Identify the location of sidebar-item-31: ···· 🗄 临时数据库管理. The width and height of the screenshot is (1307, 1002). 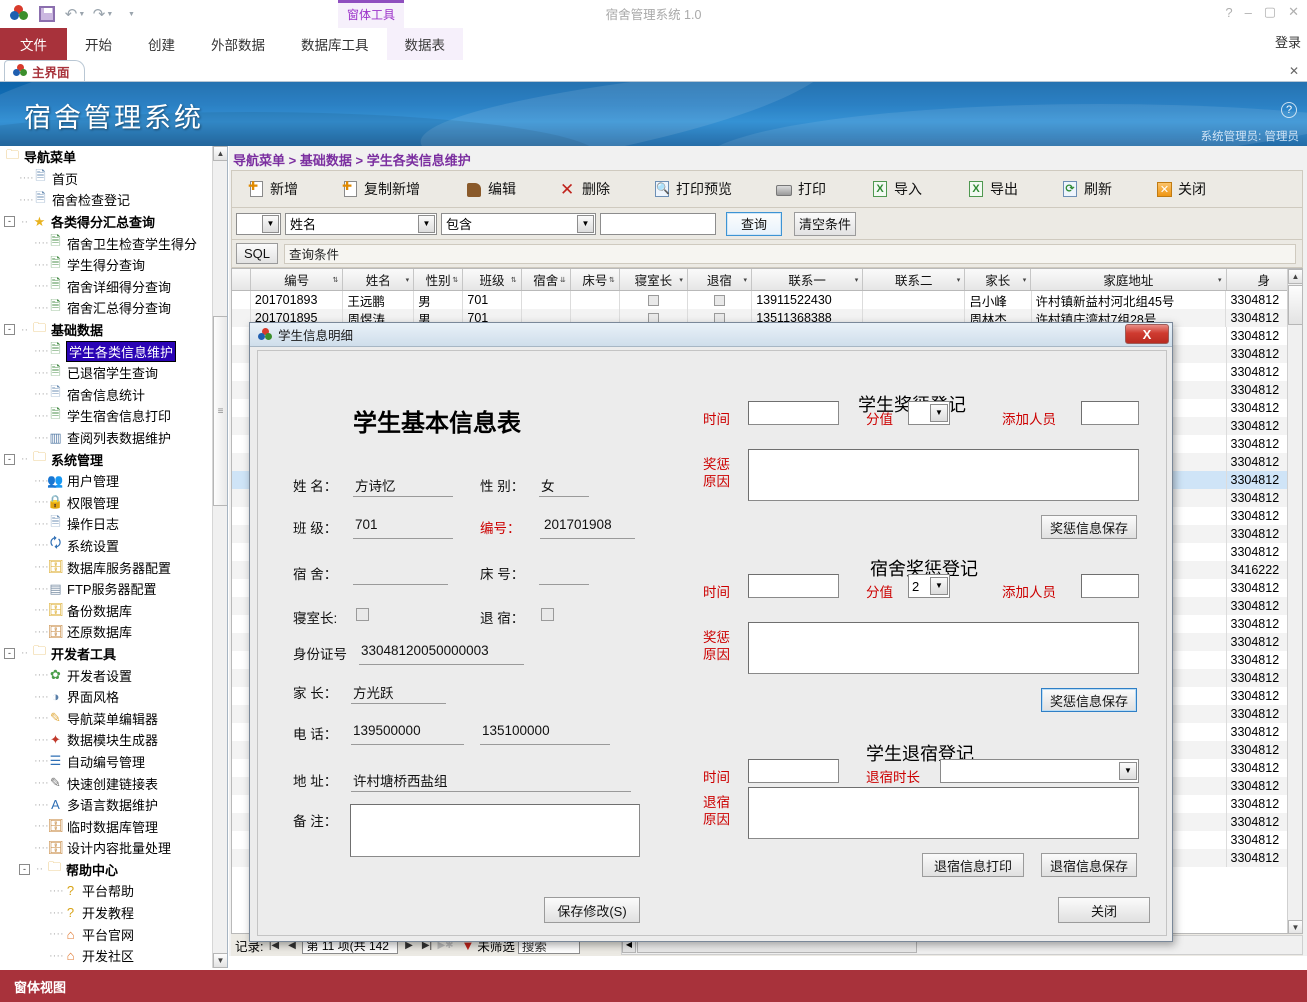
(113, 826).